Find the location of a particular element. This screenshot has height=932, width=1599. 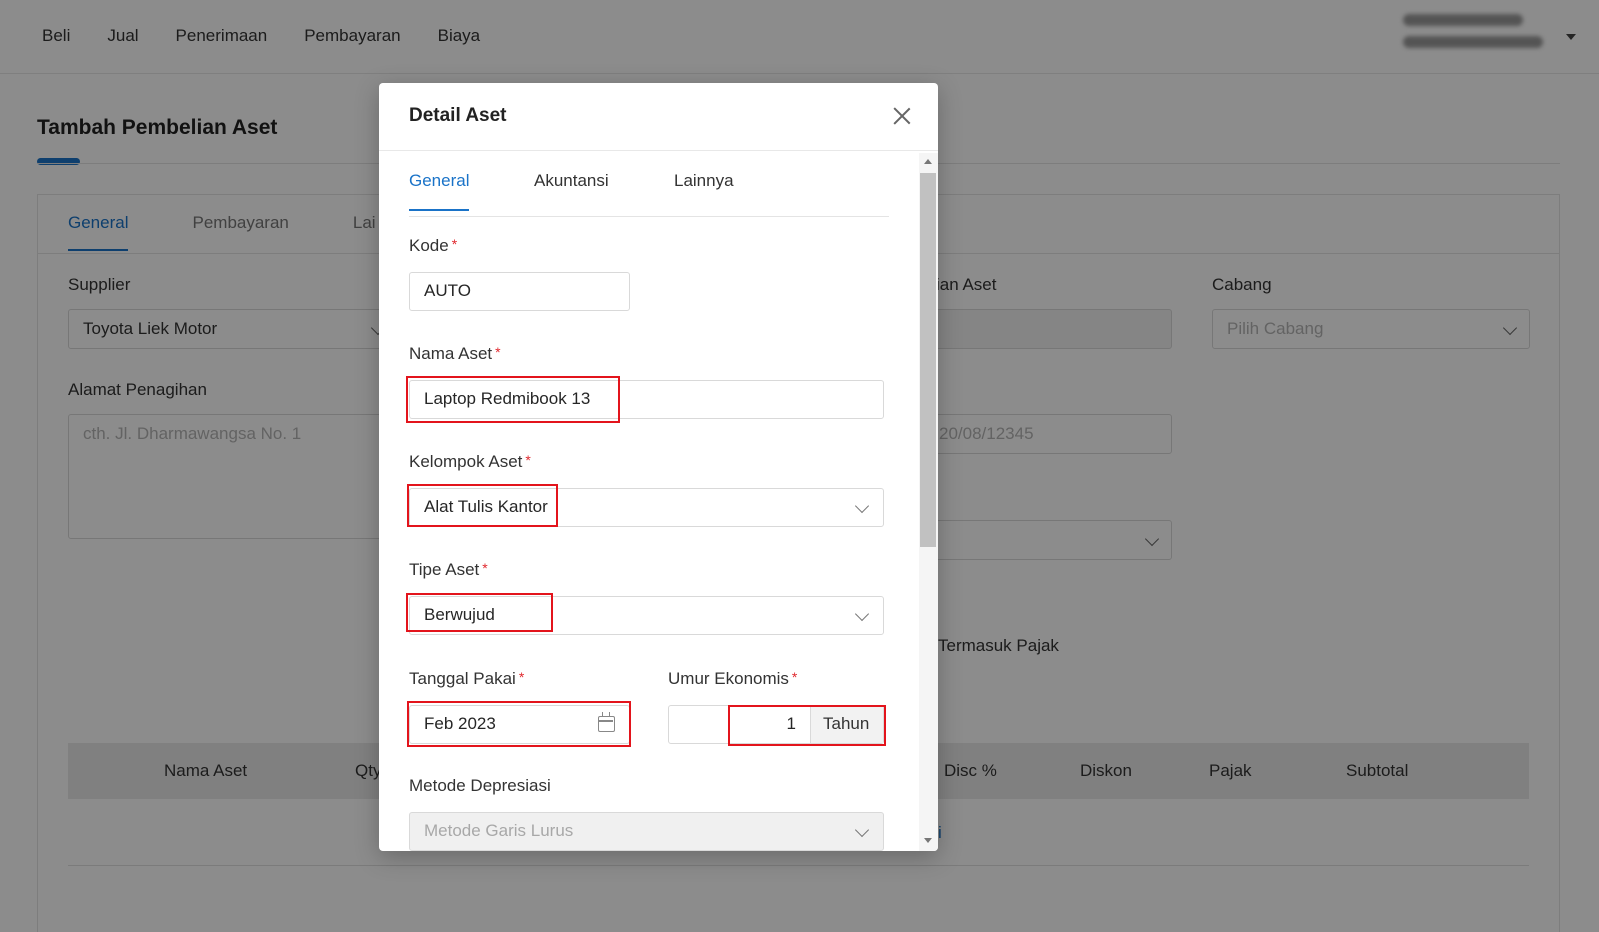

kelompok-aset-label: Kelompok Aset * is located at coordinates (470, 462).